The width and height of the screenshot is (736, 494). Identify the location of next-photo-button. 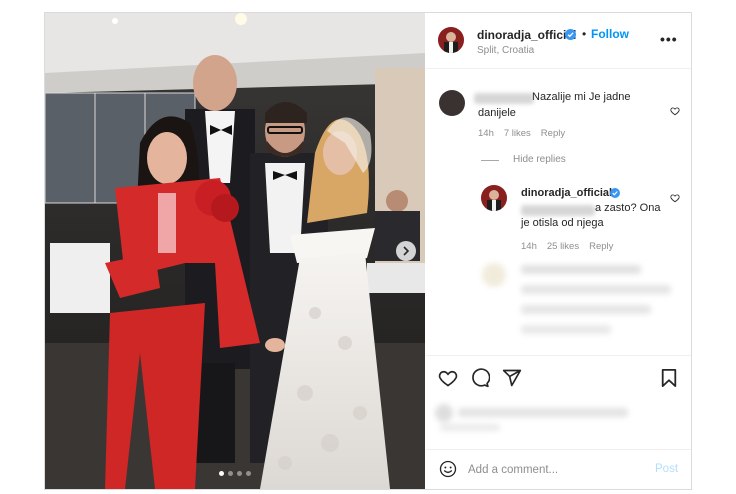
(406, 251).